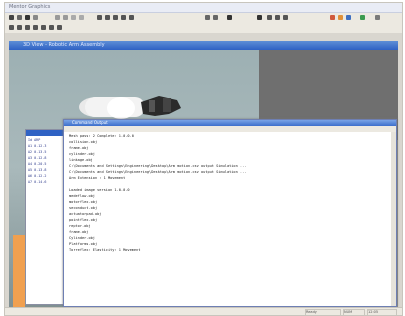 The width and height of the screenshot is (405, 316). I want to click on code-line: Mesh pass: 2 Complete: 1.0.0.0, so click(101, 136).